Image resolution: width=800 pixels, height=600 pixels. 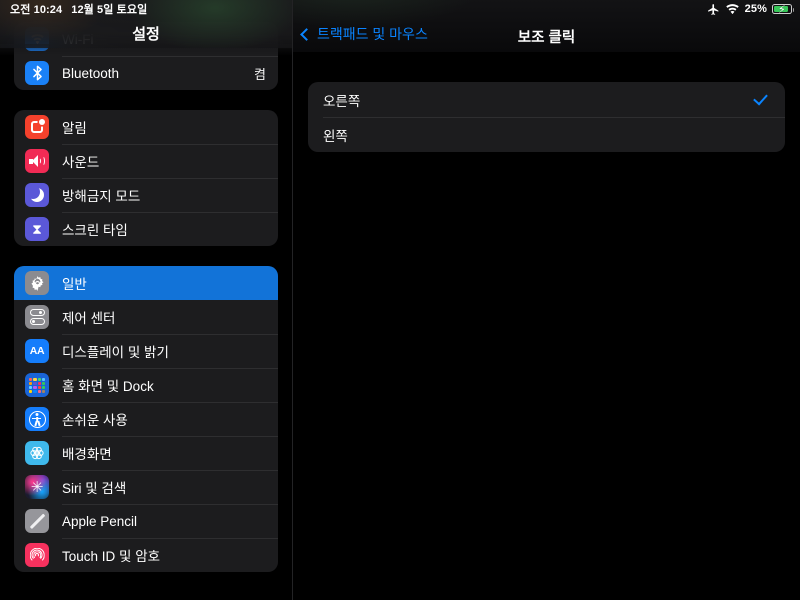 What do you see at coordinates (146, 453) in the screenshot?
I see `sidebar-item-wallpaper: 배경화면` at bounding box center [146, 453].